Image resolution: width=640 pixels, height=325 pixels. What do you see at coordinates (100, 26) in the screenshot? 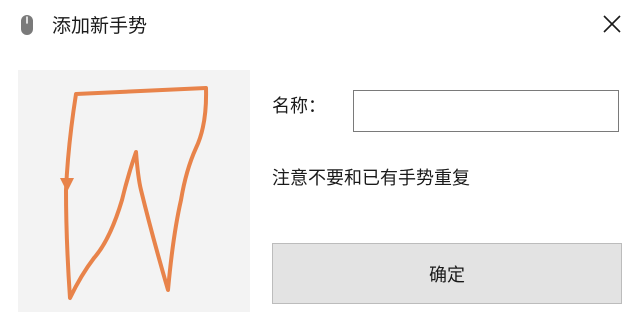
I see `window-title: 添加新手势` at bounding box center [100, 26].